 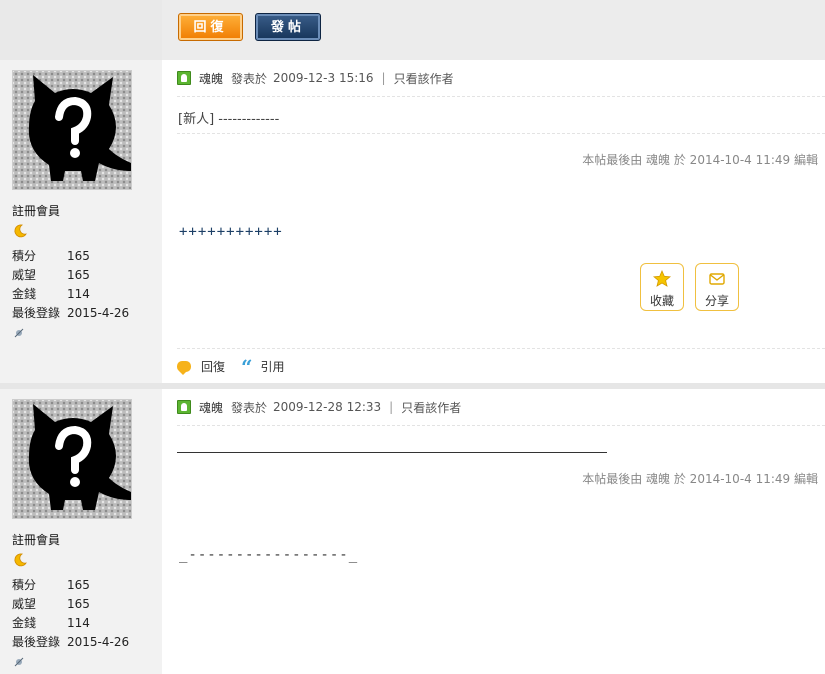 I want to click on post-meta: 魂魄 發表於 2009-12-28 12:33 | 只看該作者, so click(x=319, y=407).